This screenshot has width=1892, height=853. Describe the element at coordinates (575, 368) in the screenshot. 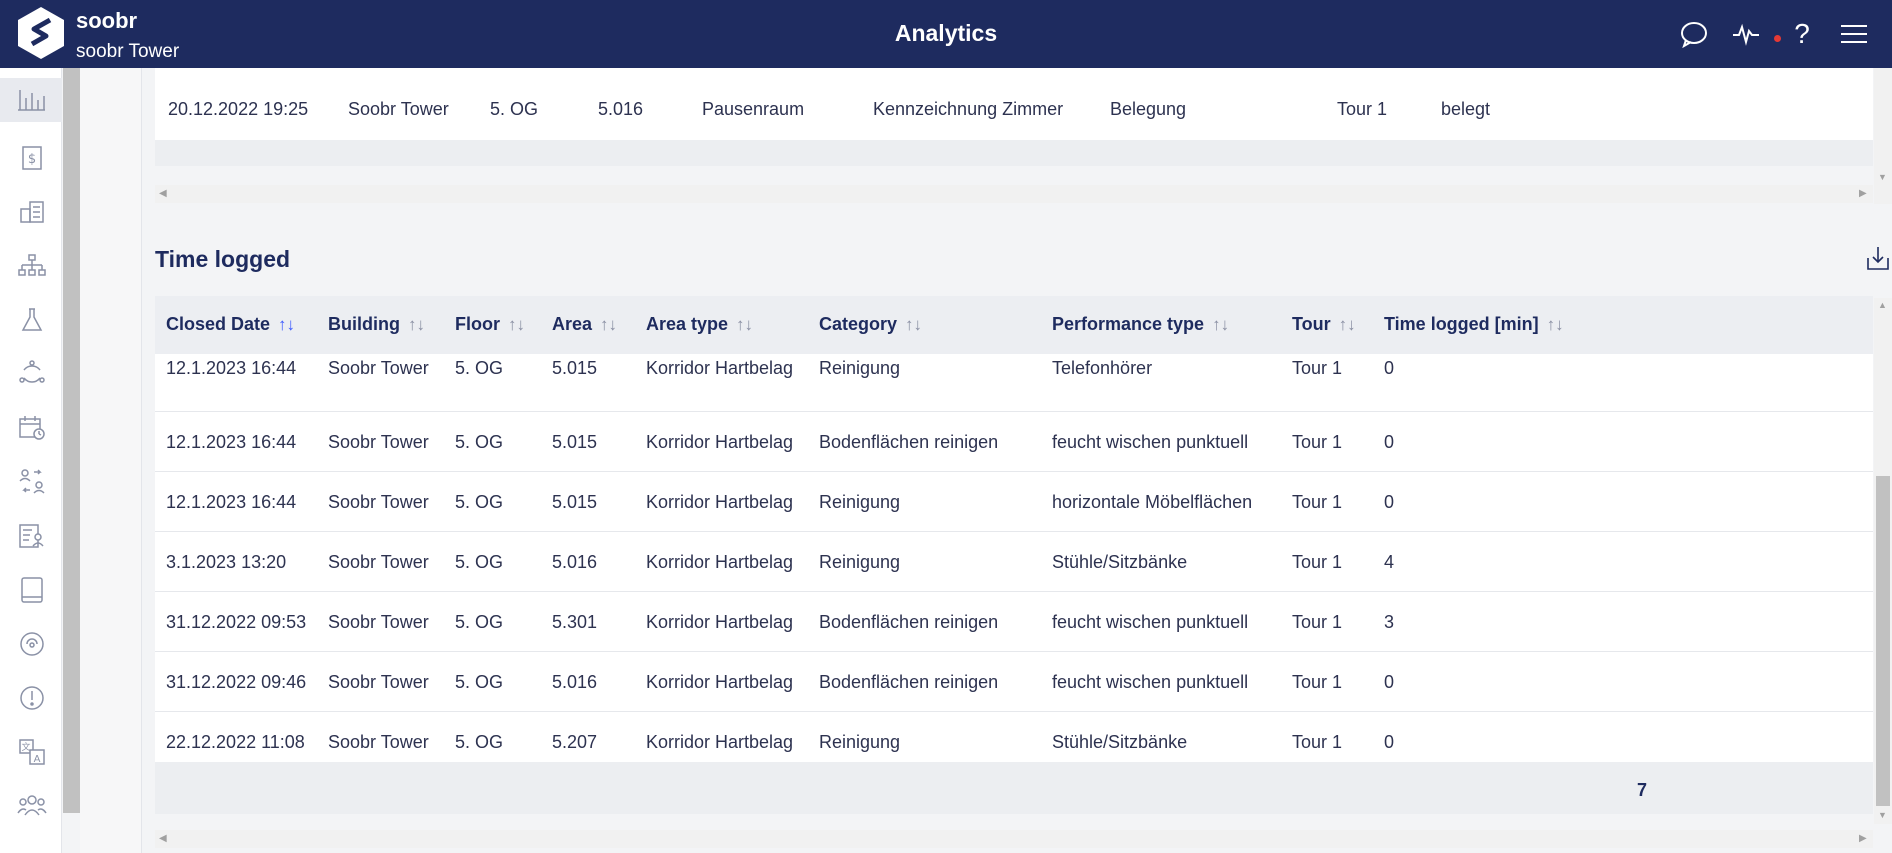

I see `table-cell: 5.015` at that location.